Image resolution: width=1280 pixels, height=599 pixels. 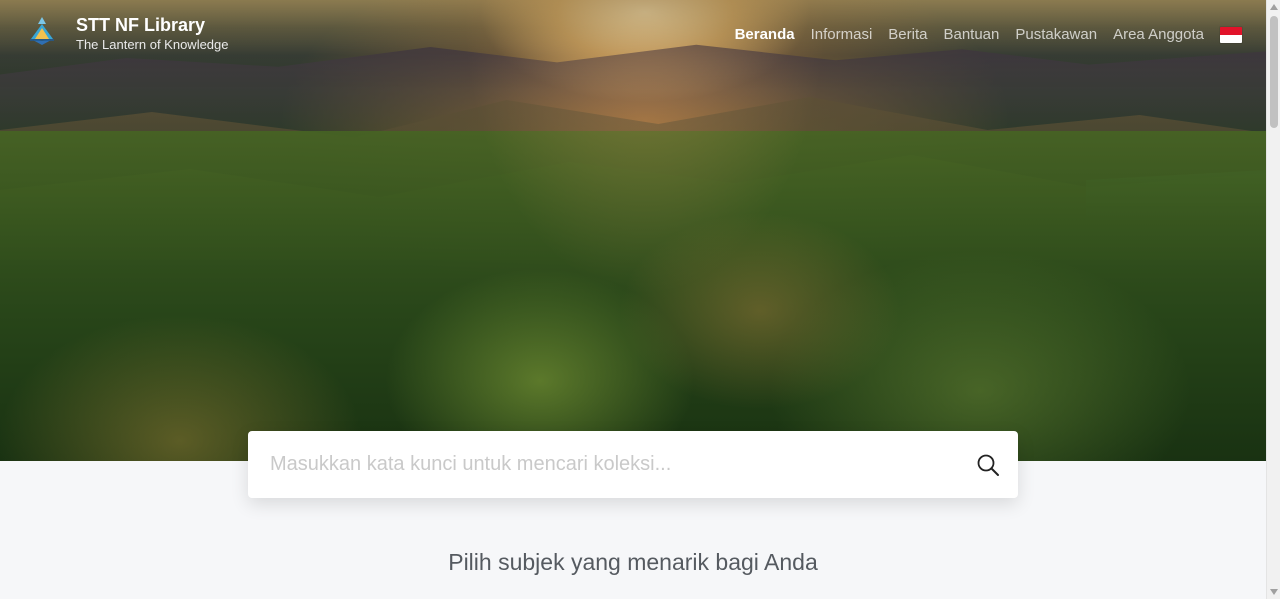 I want to click on lantern-logo-icon, so click(x=42, y=31).